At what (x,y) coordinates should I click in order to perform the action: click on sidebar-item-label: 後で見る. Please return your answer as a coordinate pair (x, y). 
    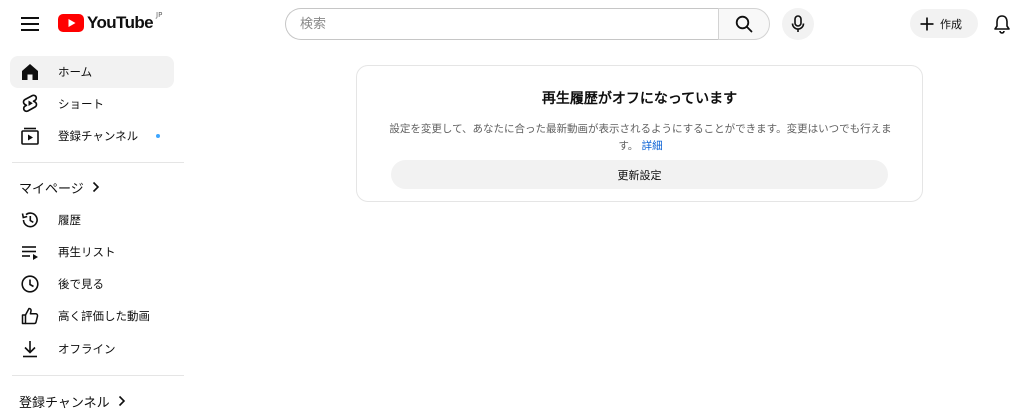
    Looking at the image, I should click on (81, 284).